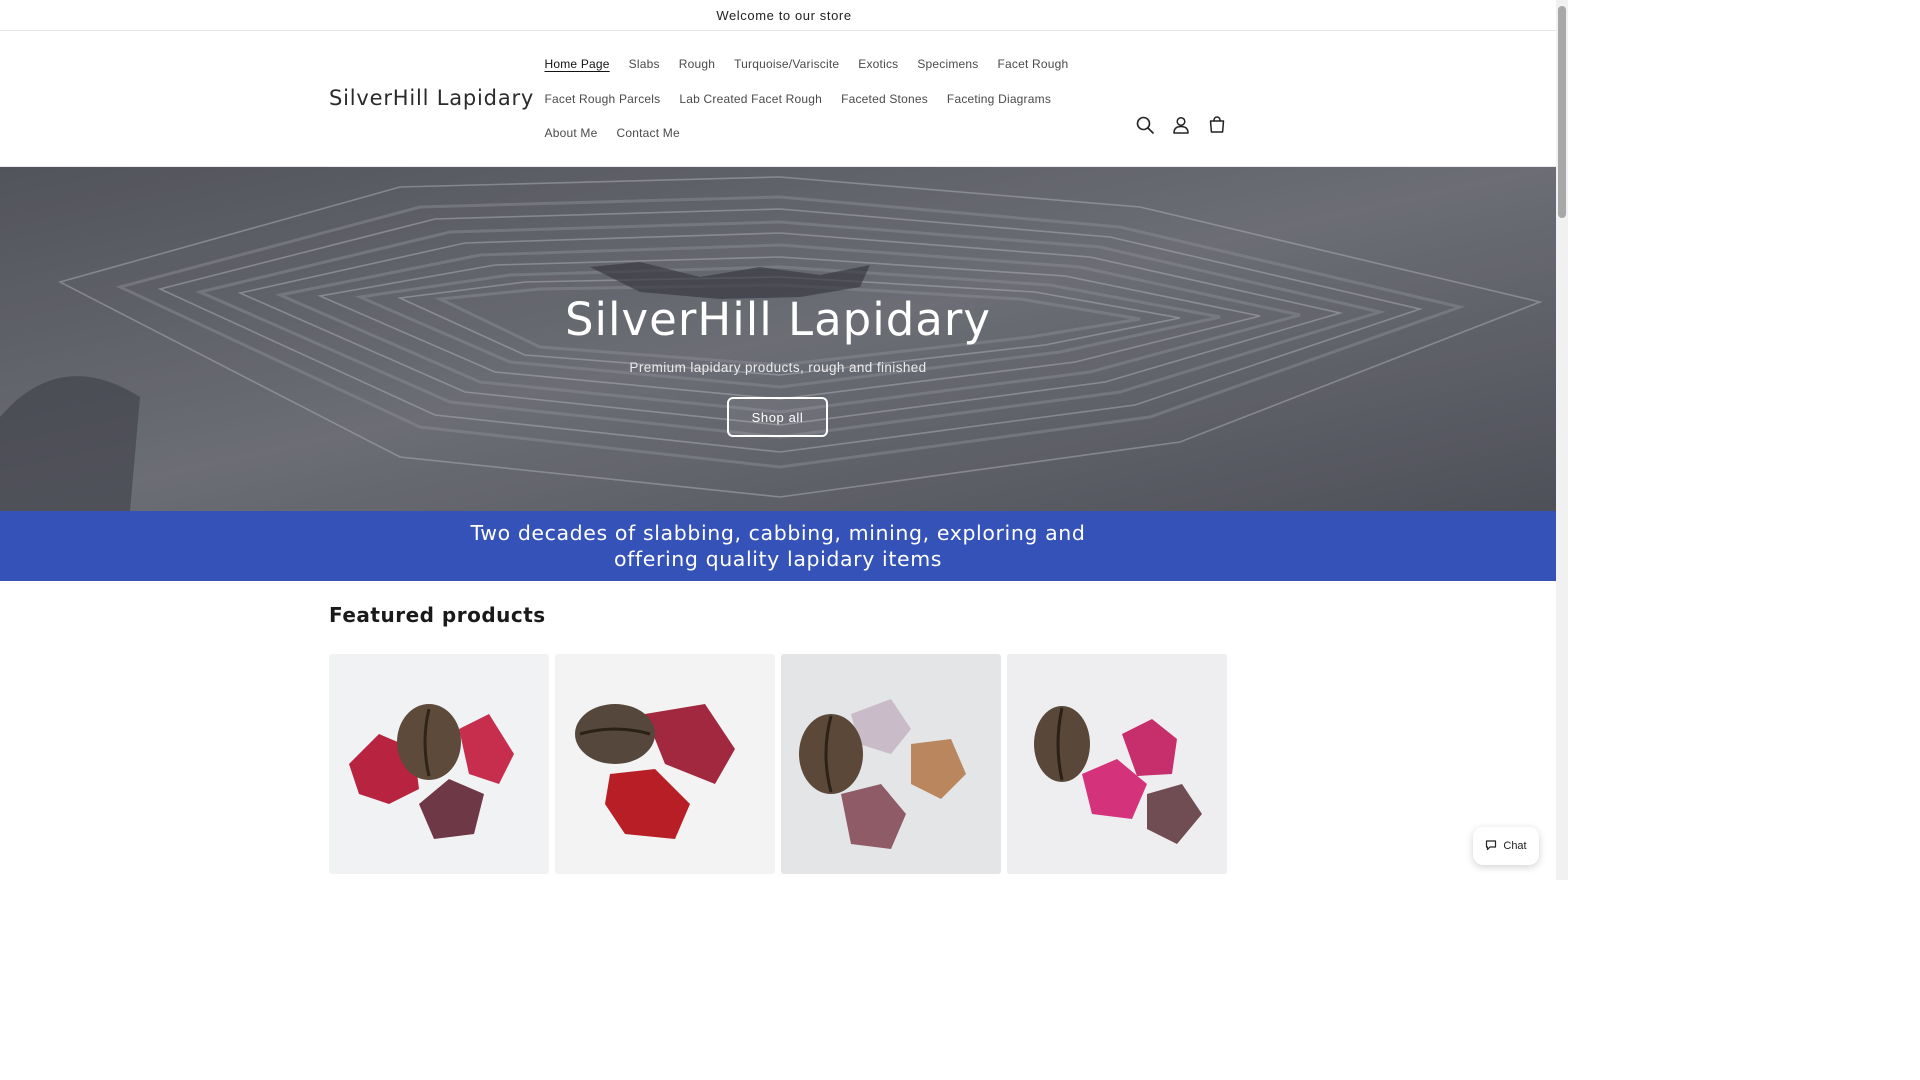  Describe the element at coordinates (751, 103) in the screenshot. I see `nav-lab-created-facet-rough: Lab Created Facet Rough` at that location.